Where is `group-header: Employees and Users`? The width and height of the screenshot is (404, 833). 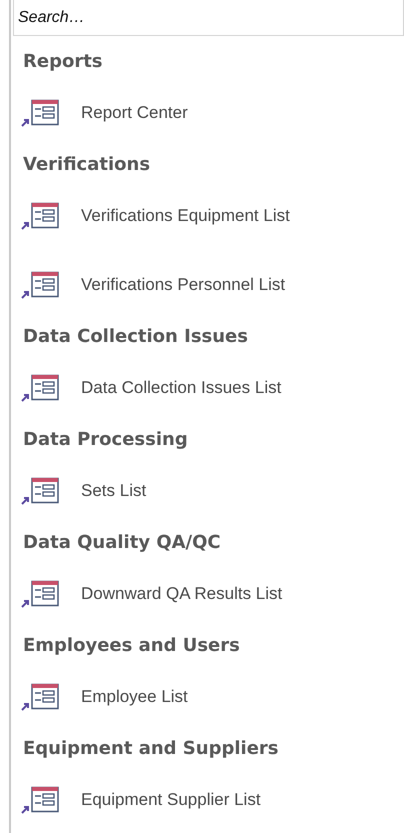 group-header: Employees and Users is located at coordinates (131, 645).